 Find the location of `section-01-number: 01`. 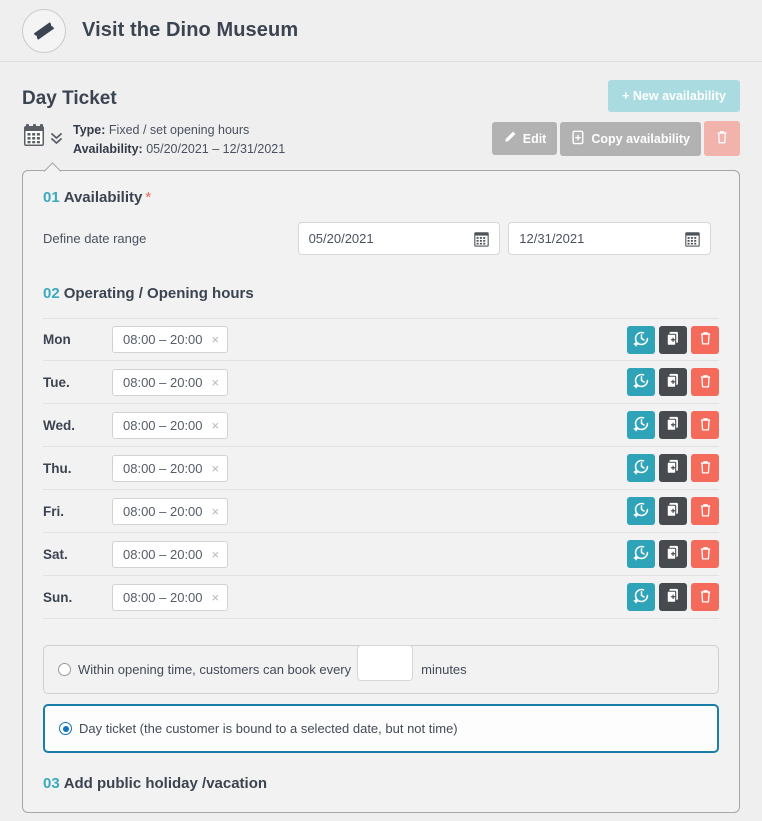

section-01-number: 01 is located at coordinates (51, 197).